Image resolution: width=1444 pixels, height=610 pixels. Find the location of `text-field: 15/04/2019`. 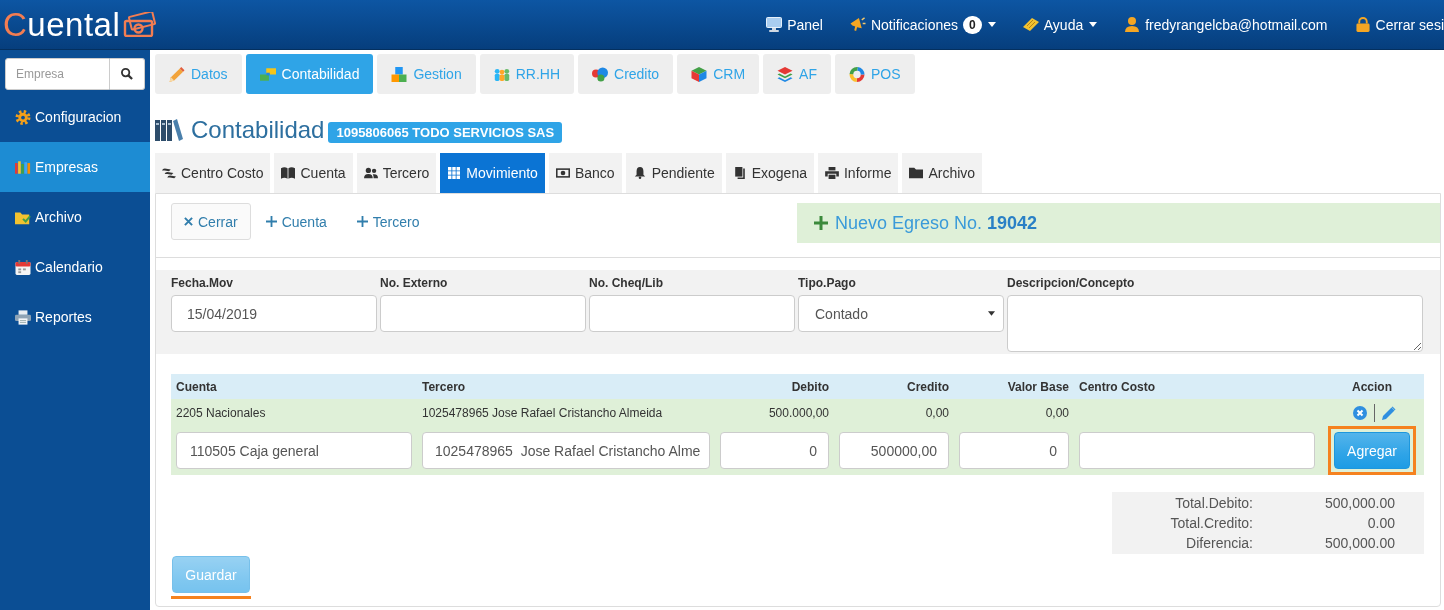

text-field: 15/04/2019 is located at coordinates (274, 313).